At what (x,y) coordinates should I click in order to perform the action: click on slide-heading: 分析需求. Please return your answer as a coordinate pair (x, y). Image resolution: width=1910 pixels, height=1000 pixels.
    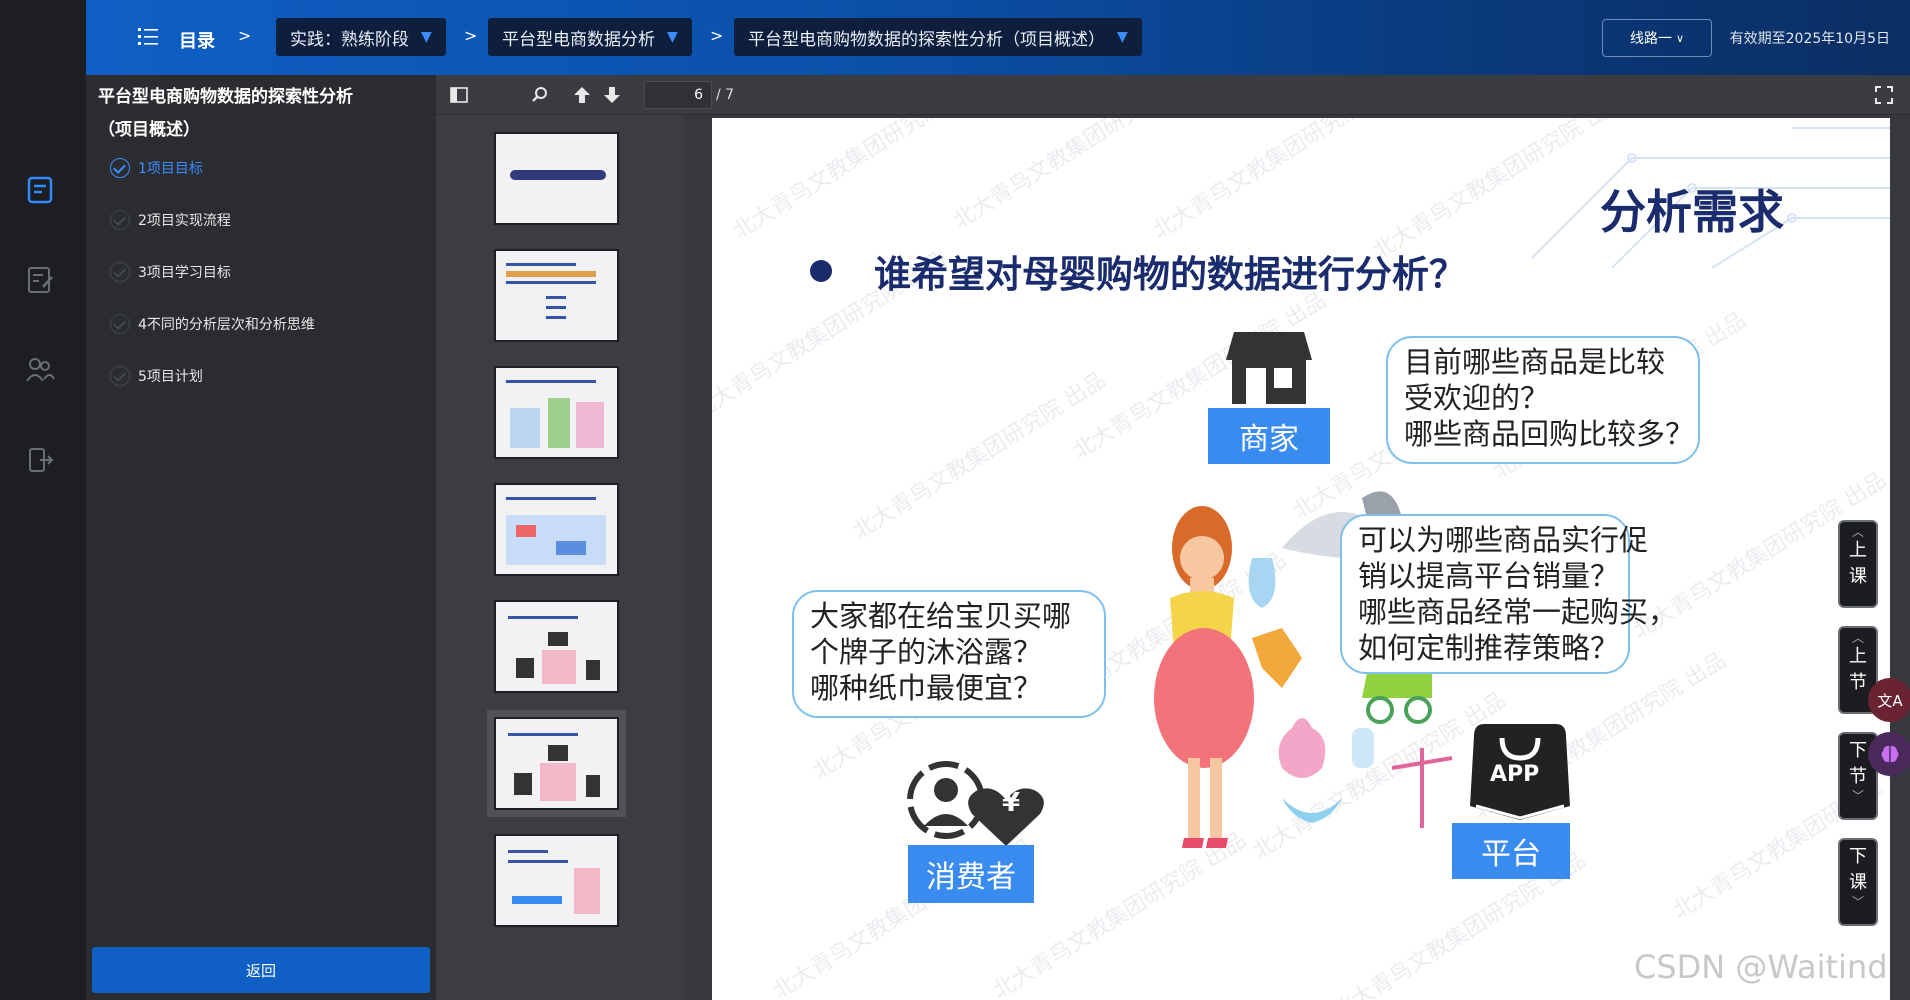
    Looking at the image, I should click on (1692, 212).